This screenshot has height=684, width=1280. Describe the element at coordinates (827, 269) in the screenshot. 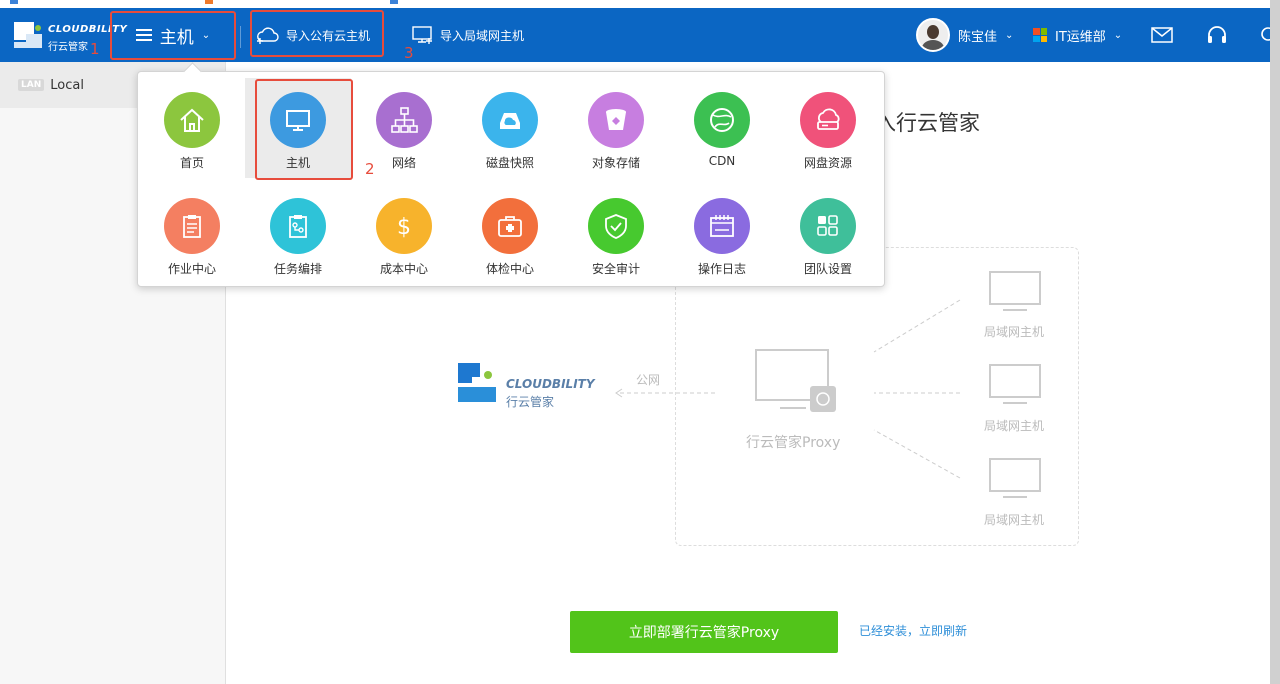

I see `menu-item-label: 团队设置` at that location.